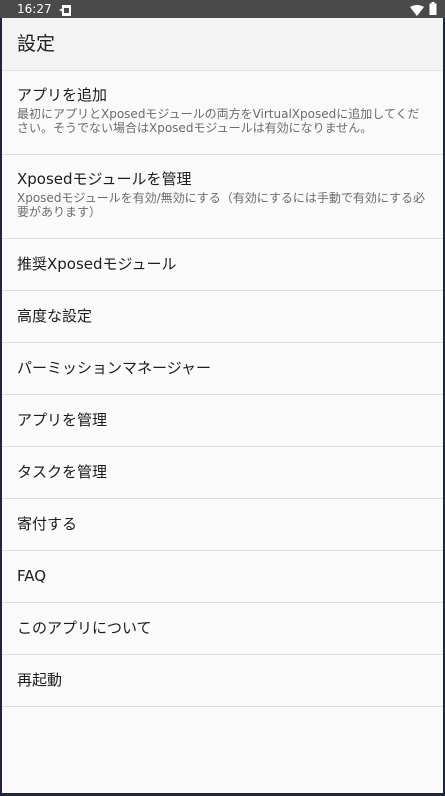 Image resolution: width=445 pixels, height=796 pixels. Describe the element at coordinates (433, 8) in the screenshot. I see `battery-icon` at that location.